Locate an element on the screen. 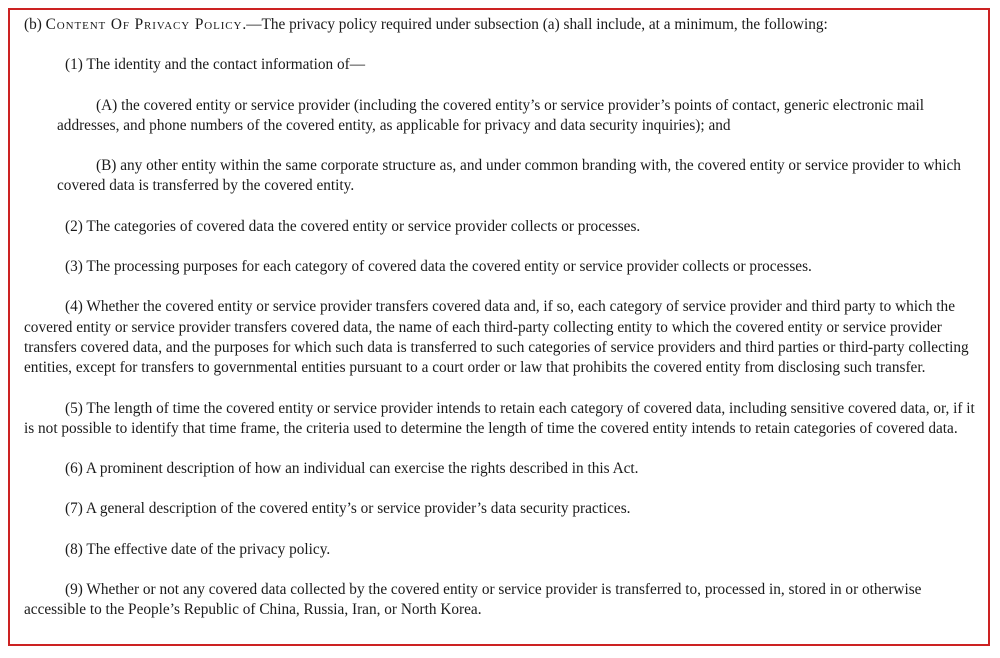 The height and width of the screenshot is (658, 1000). item-marker-a: (A) is located at coordinates (107, 105).